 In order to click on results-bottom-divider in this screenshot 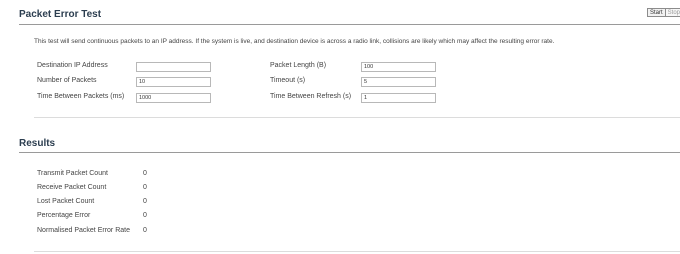, I will do `click(357, 251)`.